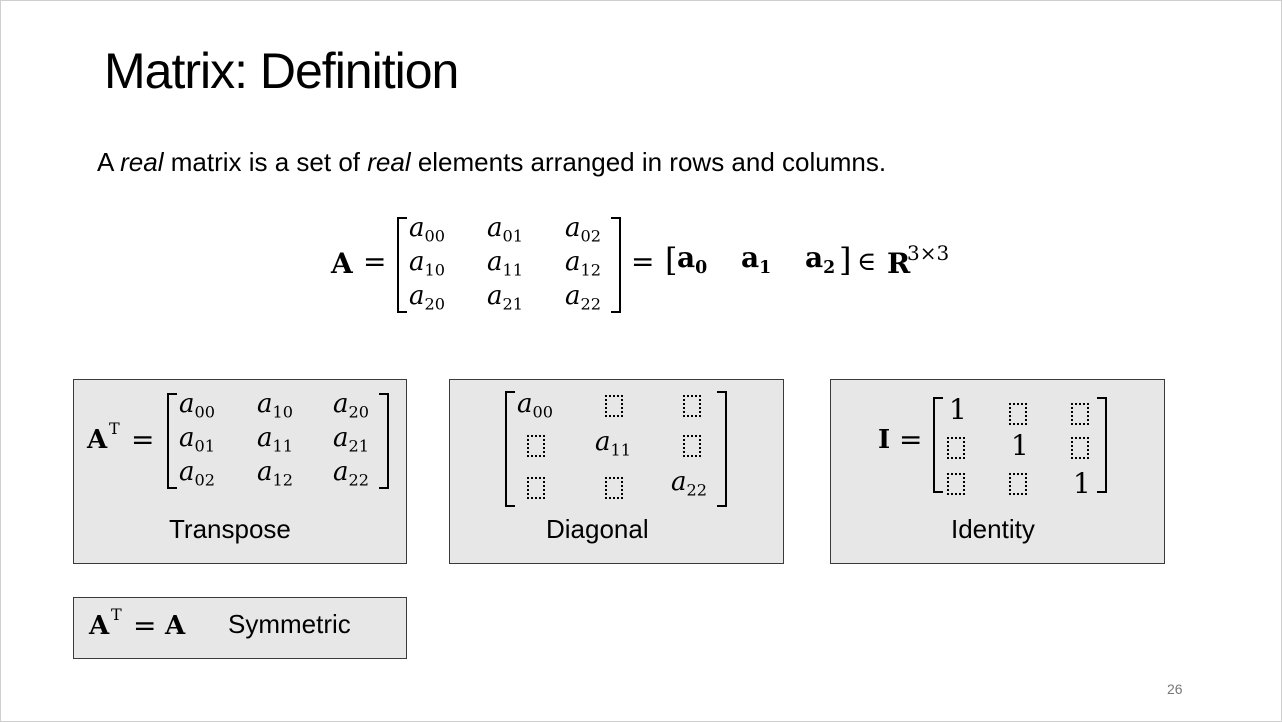 The width and height of the screenshot is (1282, 722). What do you see at coordinates (1175, 689) in the screenshot?
I see `page-number: 26` at bounding box center [1175, 689].